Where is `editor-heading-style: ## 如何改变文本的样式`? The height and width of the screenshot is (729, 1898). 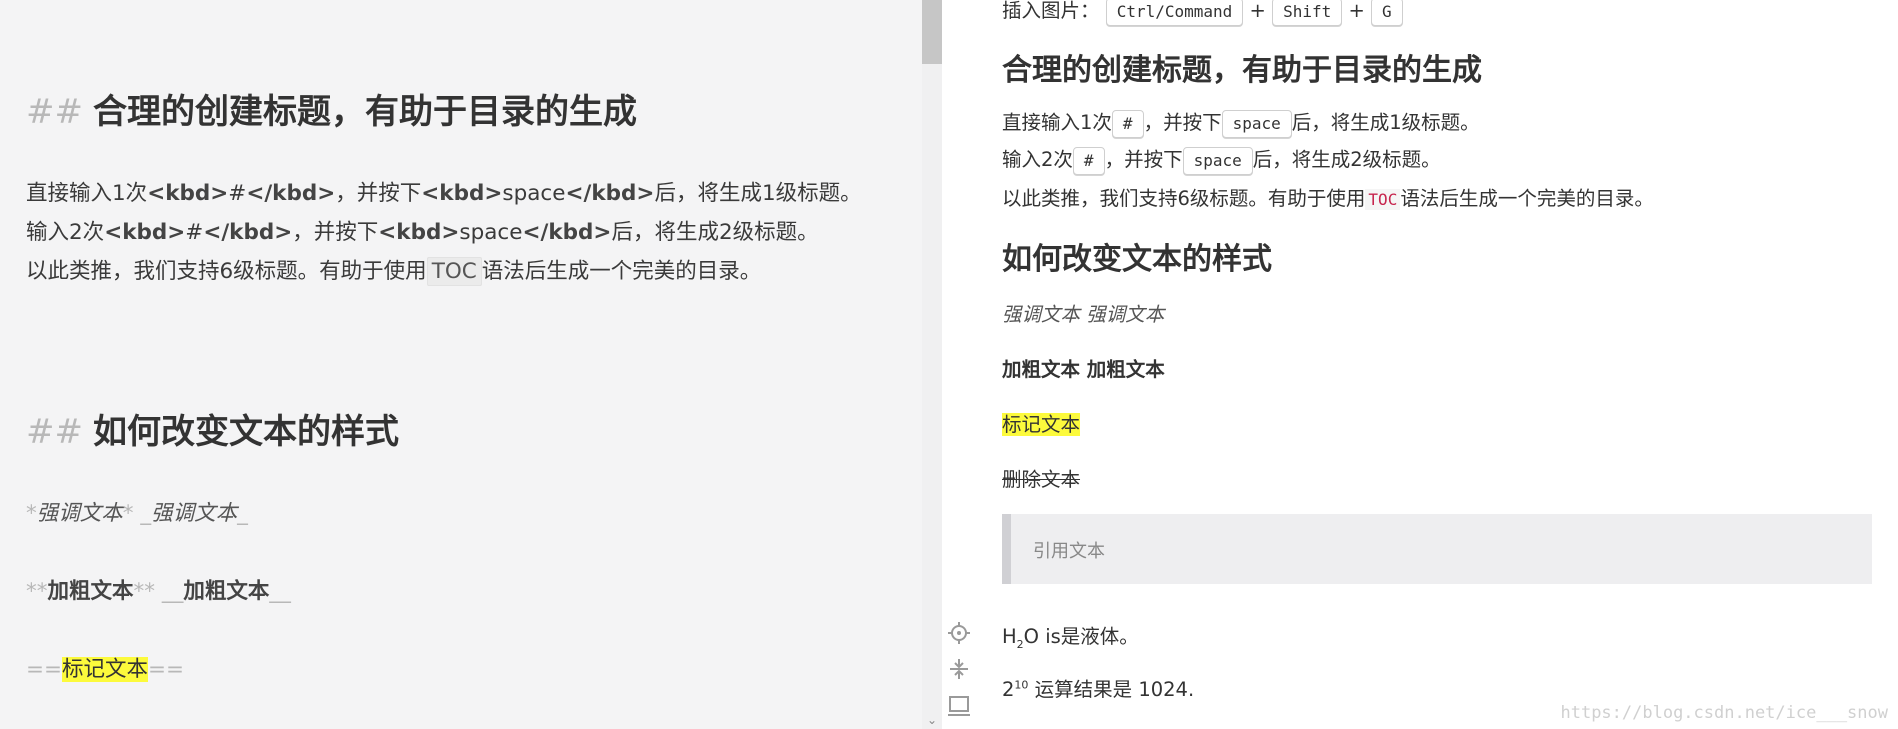 editor-heading-style: ## 如何改变文本的样式 is located at coordinates (212, 428).